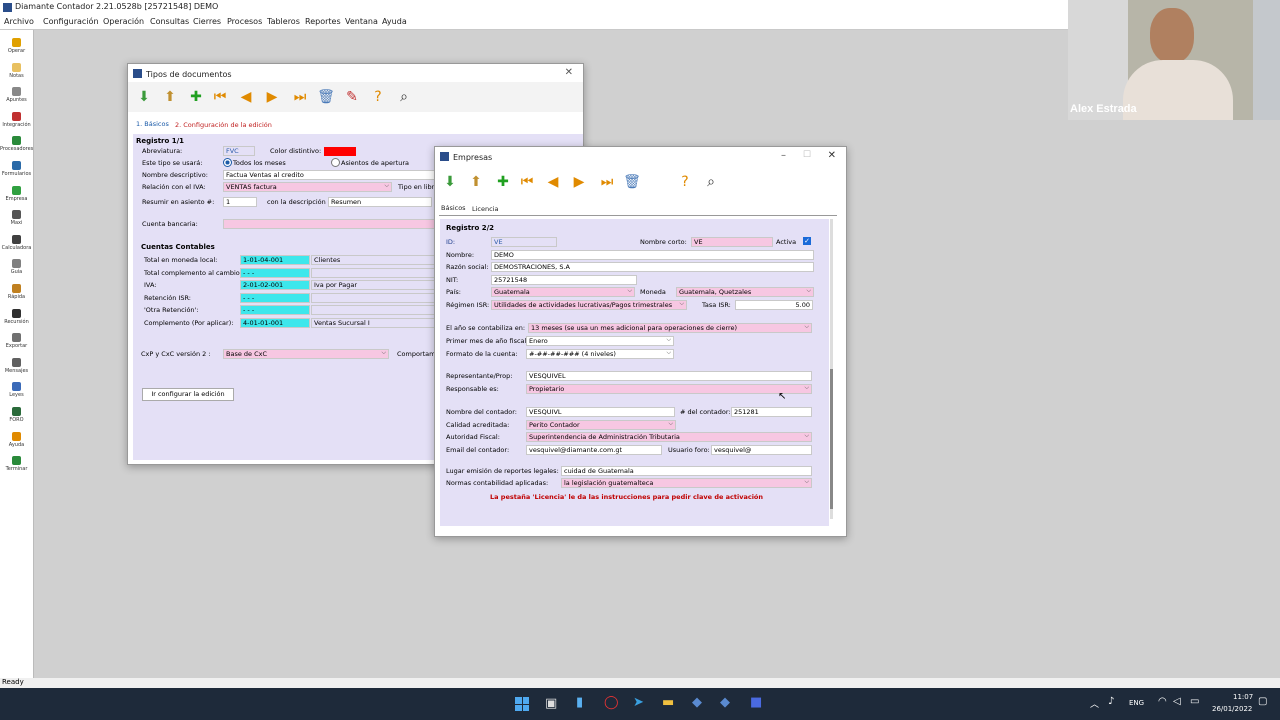 The height and width of the screenshot is (720, 1280). I want to click on maximize-icon: ☐, so click(807, 155).